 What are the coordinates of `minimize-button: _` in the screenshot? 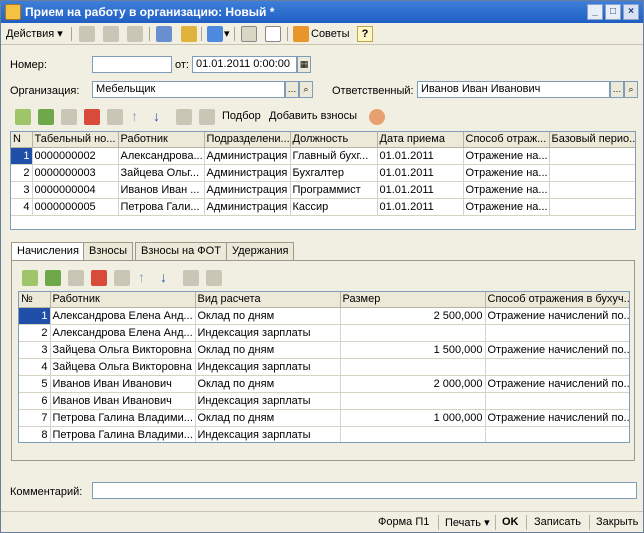 It's located at (595, 12).